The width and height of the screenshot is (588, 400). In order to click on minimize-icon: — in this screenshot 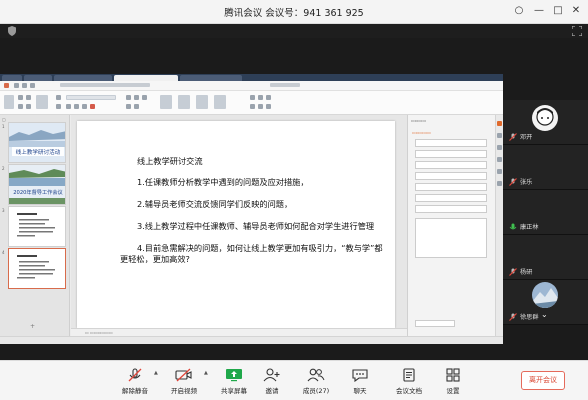, I will do `click(539, 11)`.